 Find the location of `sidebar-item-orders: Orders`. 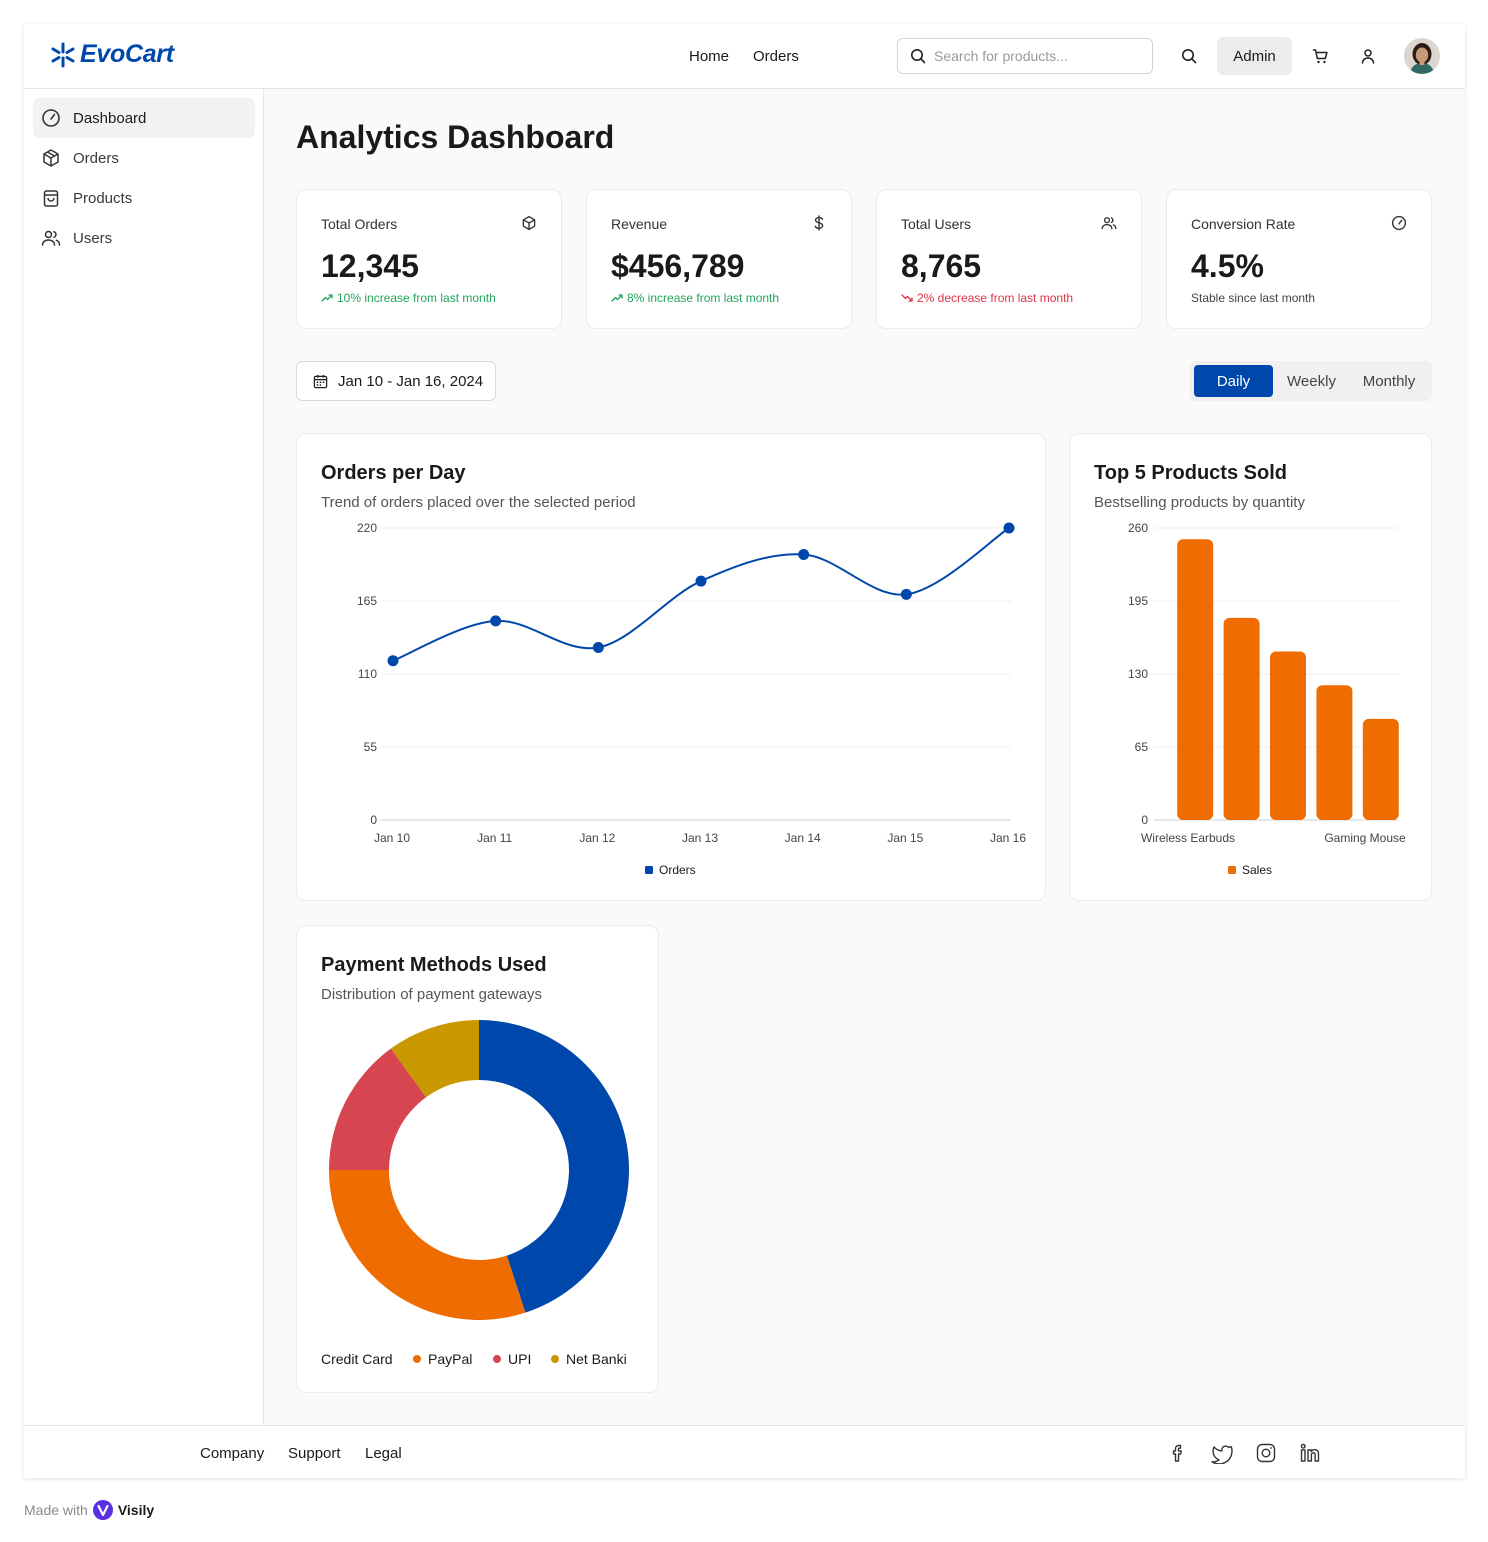

sidebar-item-orders: Orders is located at coordinates (144, 158).